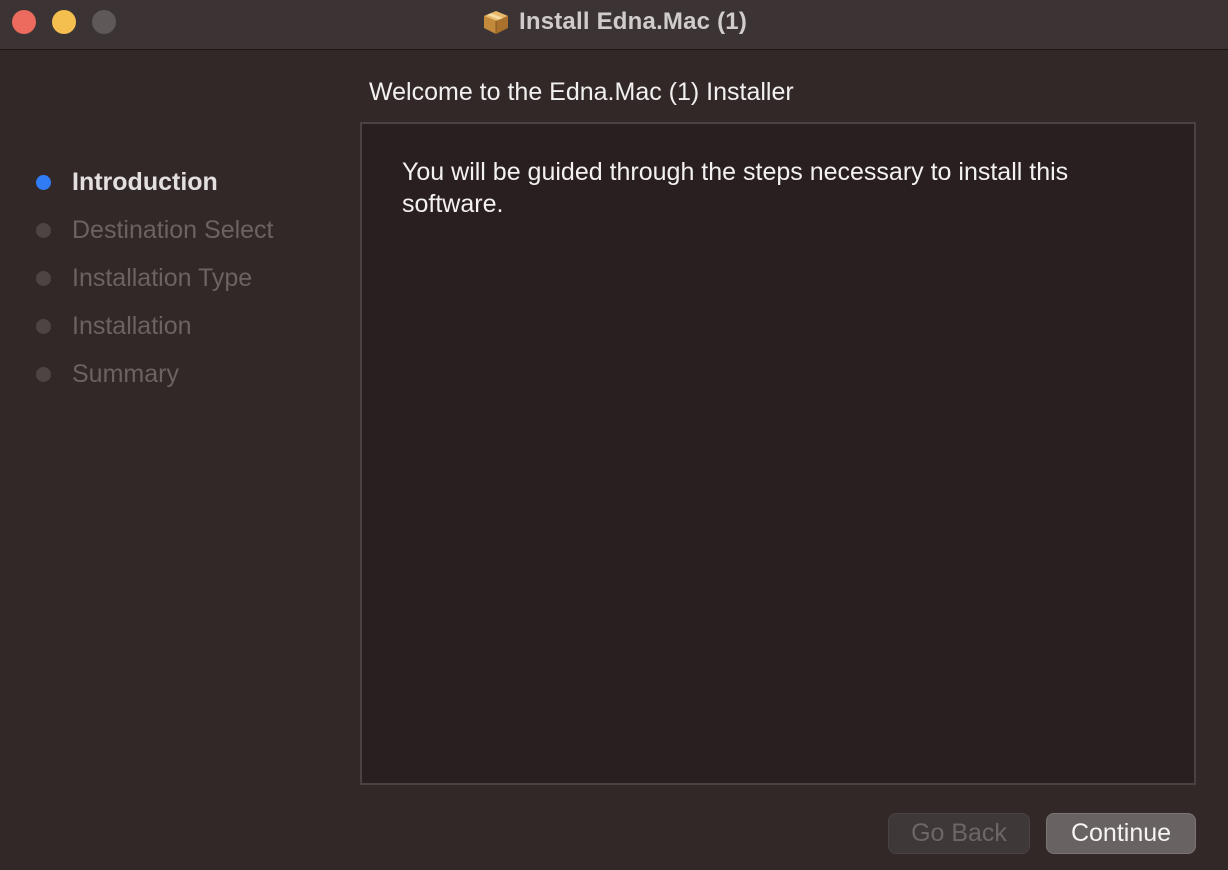 The width and height of the screenshot is (1228, 870). What do you see at coordinates (496, 22) in the screenshot?
I see `package-icon` at bounding box center [496, 22].